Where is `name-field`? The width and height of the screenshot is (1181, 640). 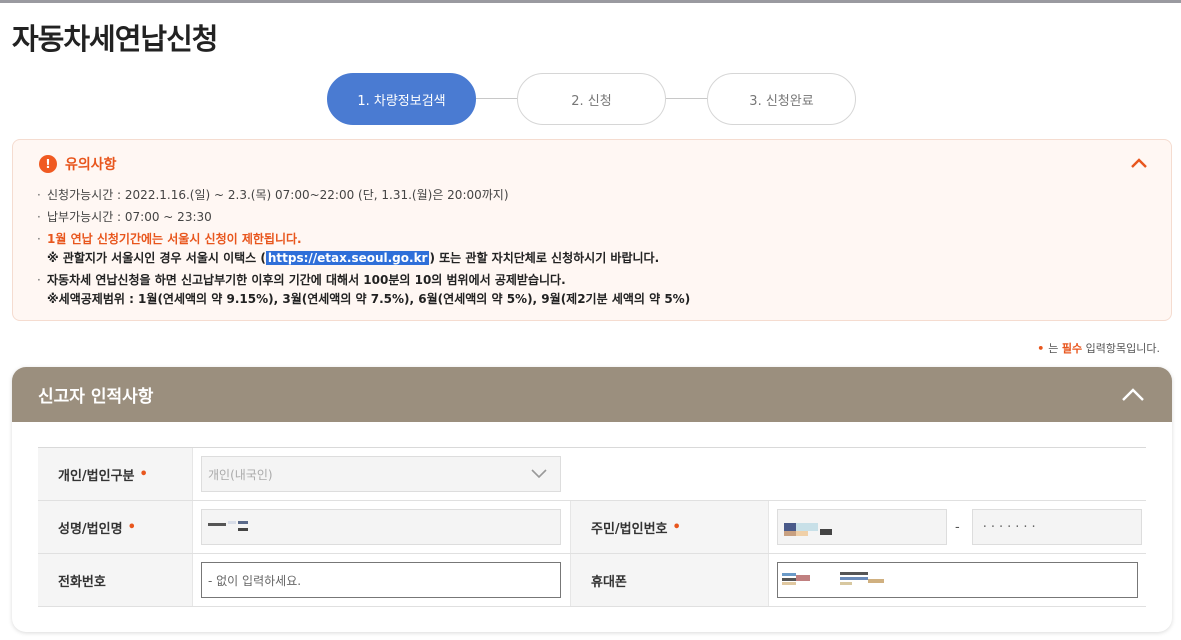 name-field is located at coordinates (381, 527).